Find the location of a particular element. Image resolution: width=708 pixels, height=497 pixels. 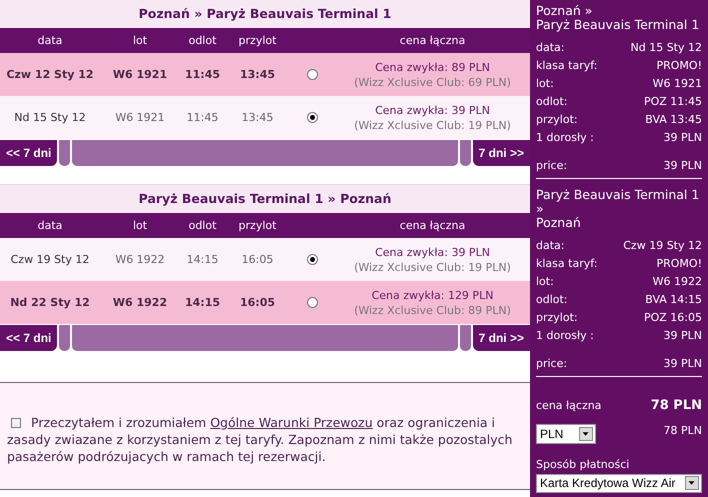

currency-total: 78 PLN is located at coordinates (683, 430).